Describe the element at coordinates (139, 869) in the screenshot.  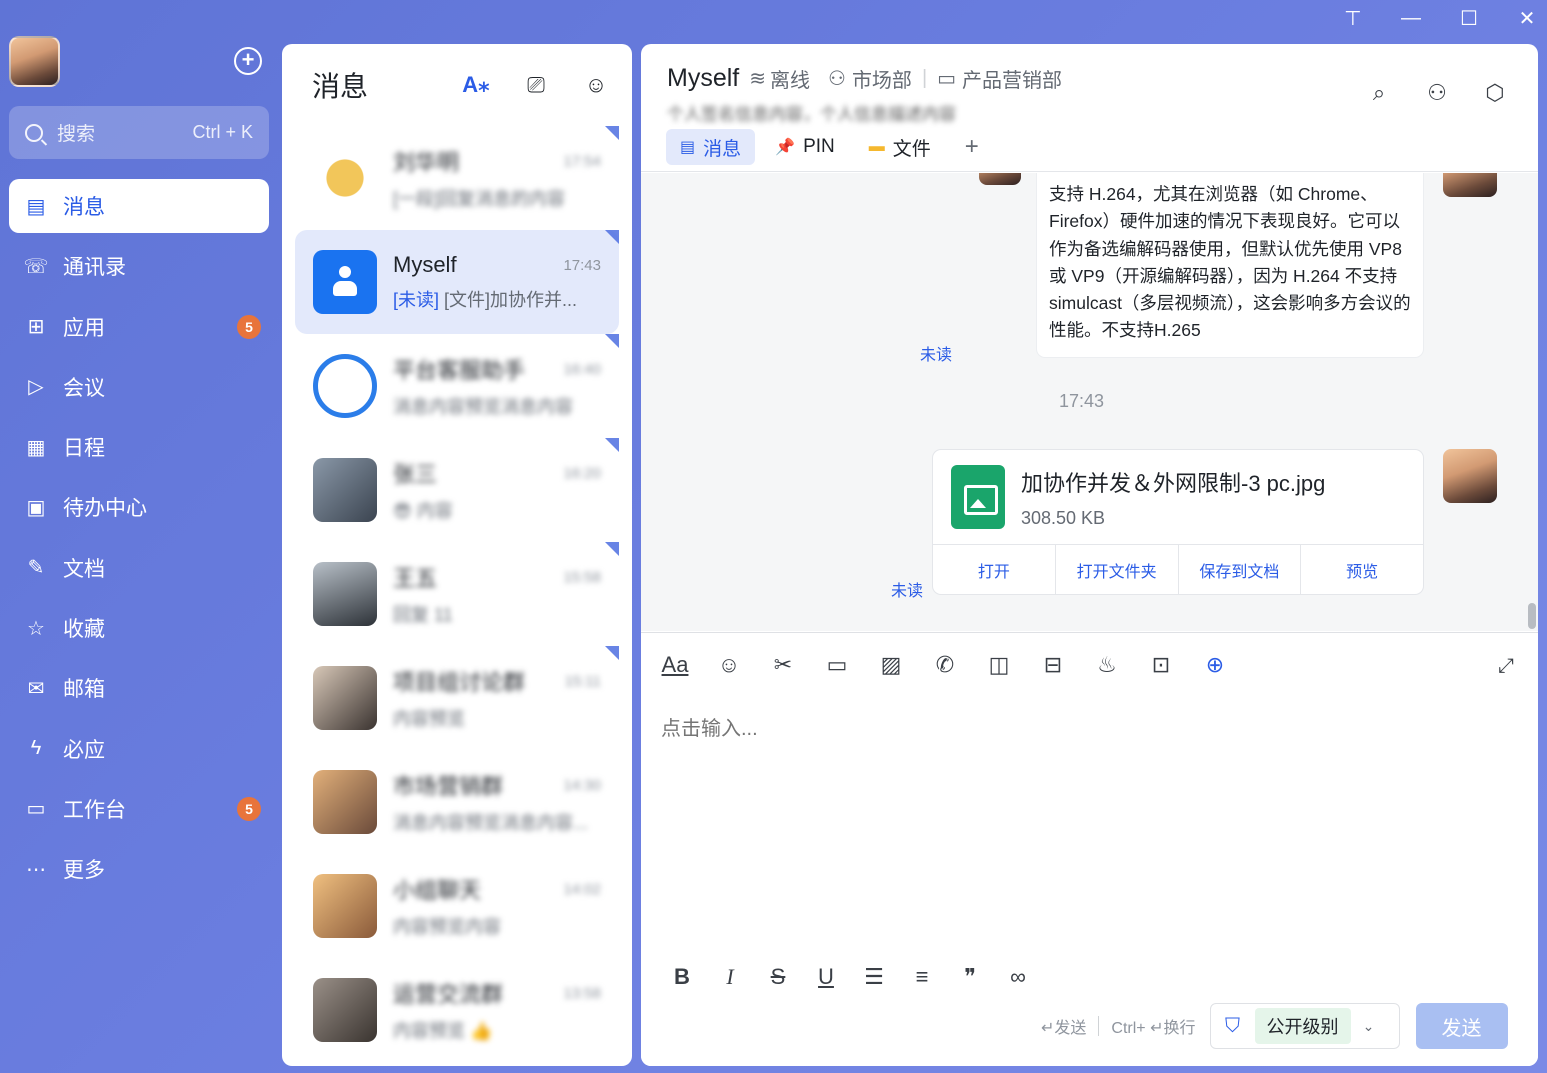
I see `sidebar-item-more: ⋯ 更多` at that location.